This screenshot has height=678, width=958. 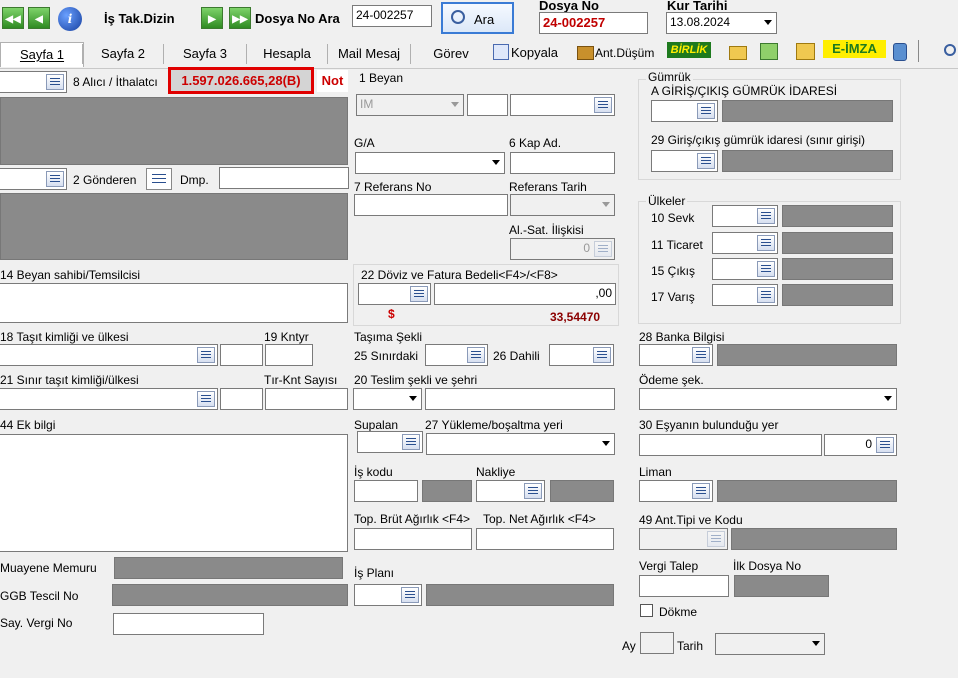 What do you see at coordinates (745, 269) in the screenshot?
I see `cikis-input` at bounding box center [745, 269].